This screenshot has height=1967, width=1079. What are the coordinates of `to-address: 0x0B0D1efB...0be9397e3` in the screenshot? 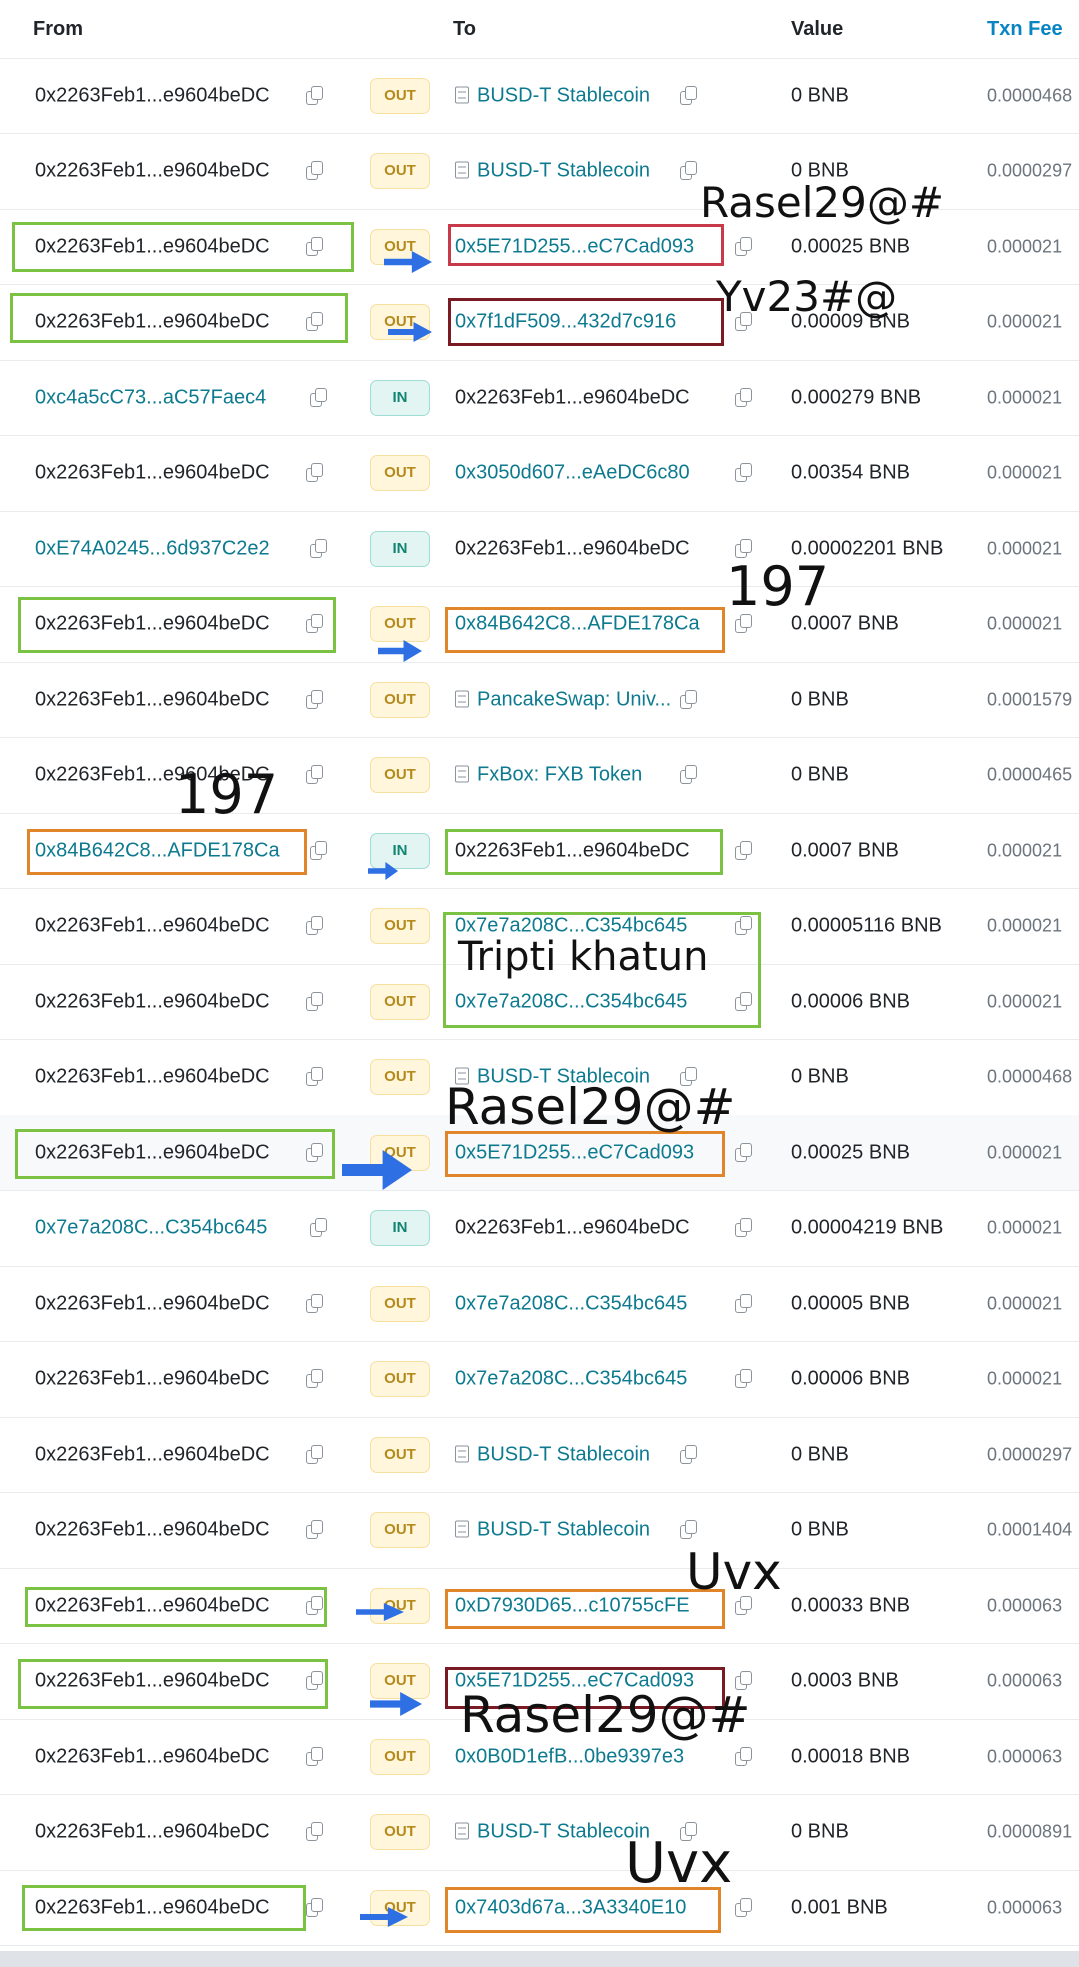 It's located at (569, 1756).